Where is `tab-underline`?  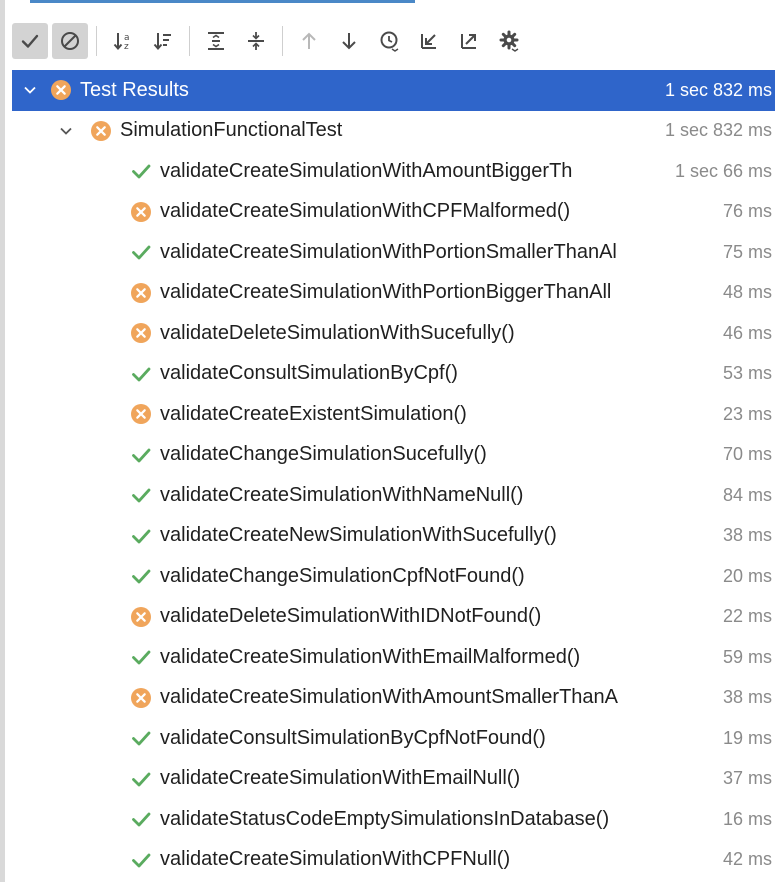
tab-underline is located at coordinates (222, 1).